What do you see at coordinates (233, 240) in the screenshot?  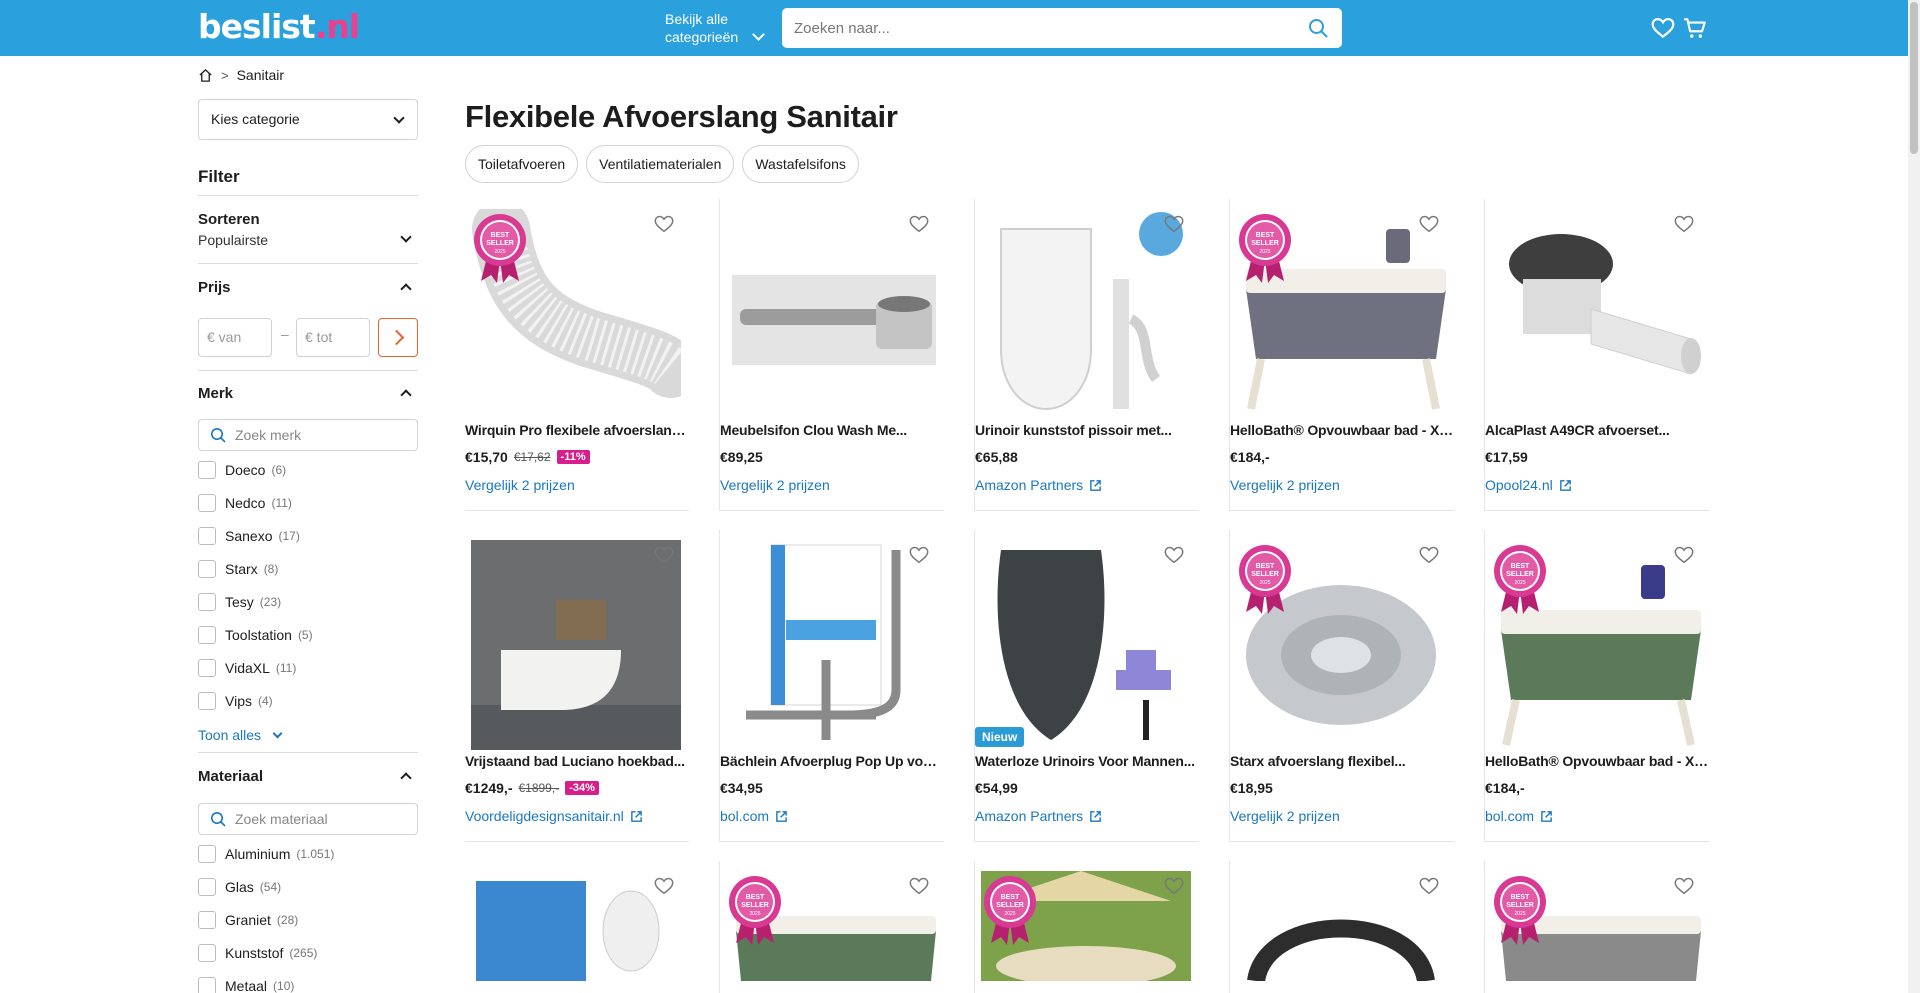 I see `sort-value: Populairste` at bounding box center [233, 240].